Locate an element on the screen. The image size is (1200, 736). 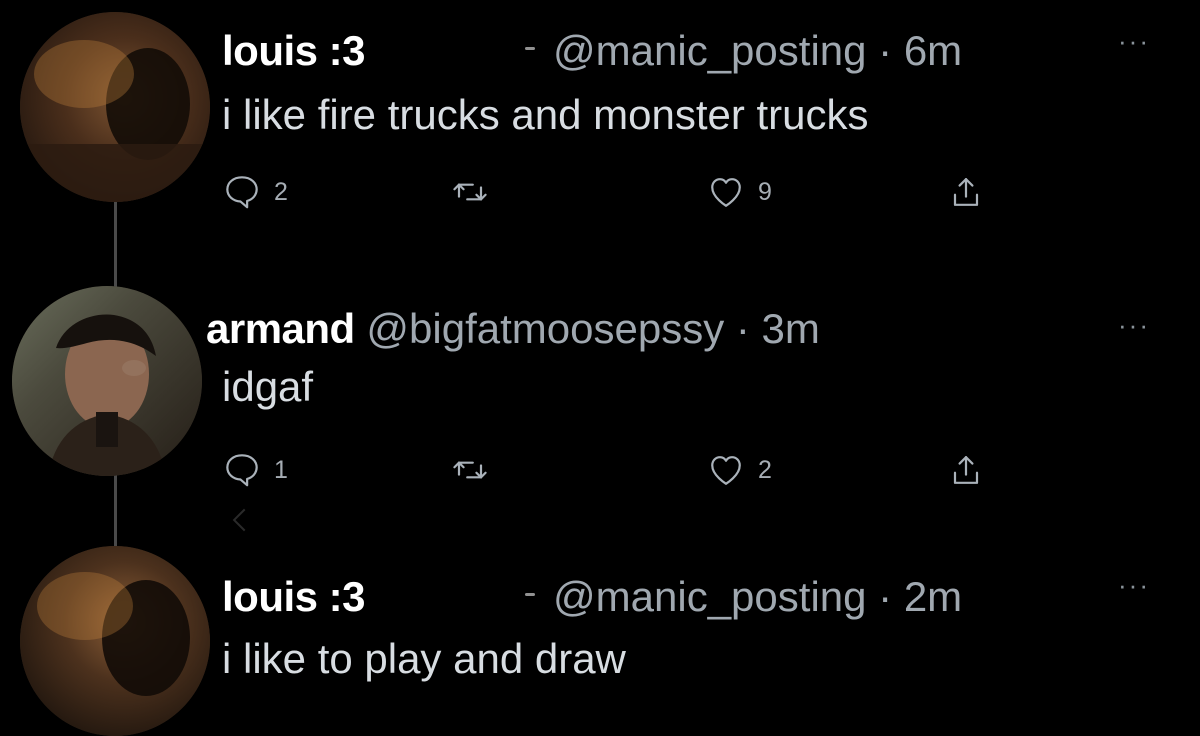
tweet-header: louis :3 @manic_posting · 6m is located at coordinates (592, 51).